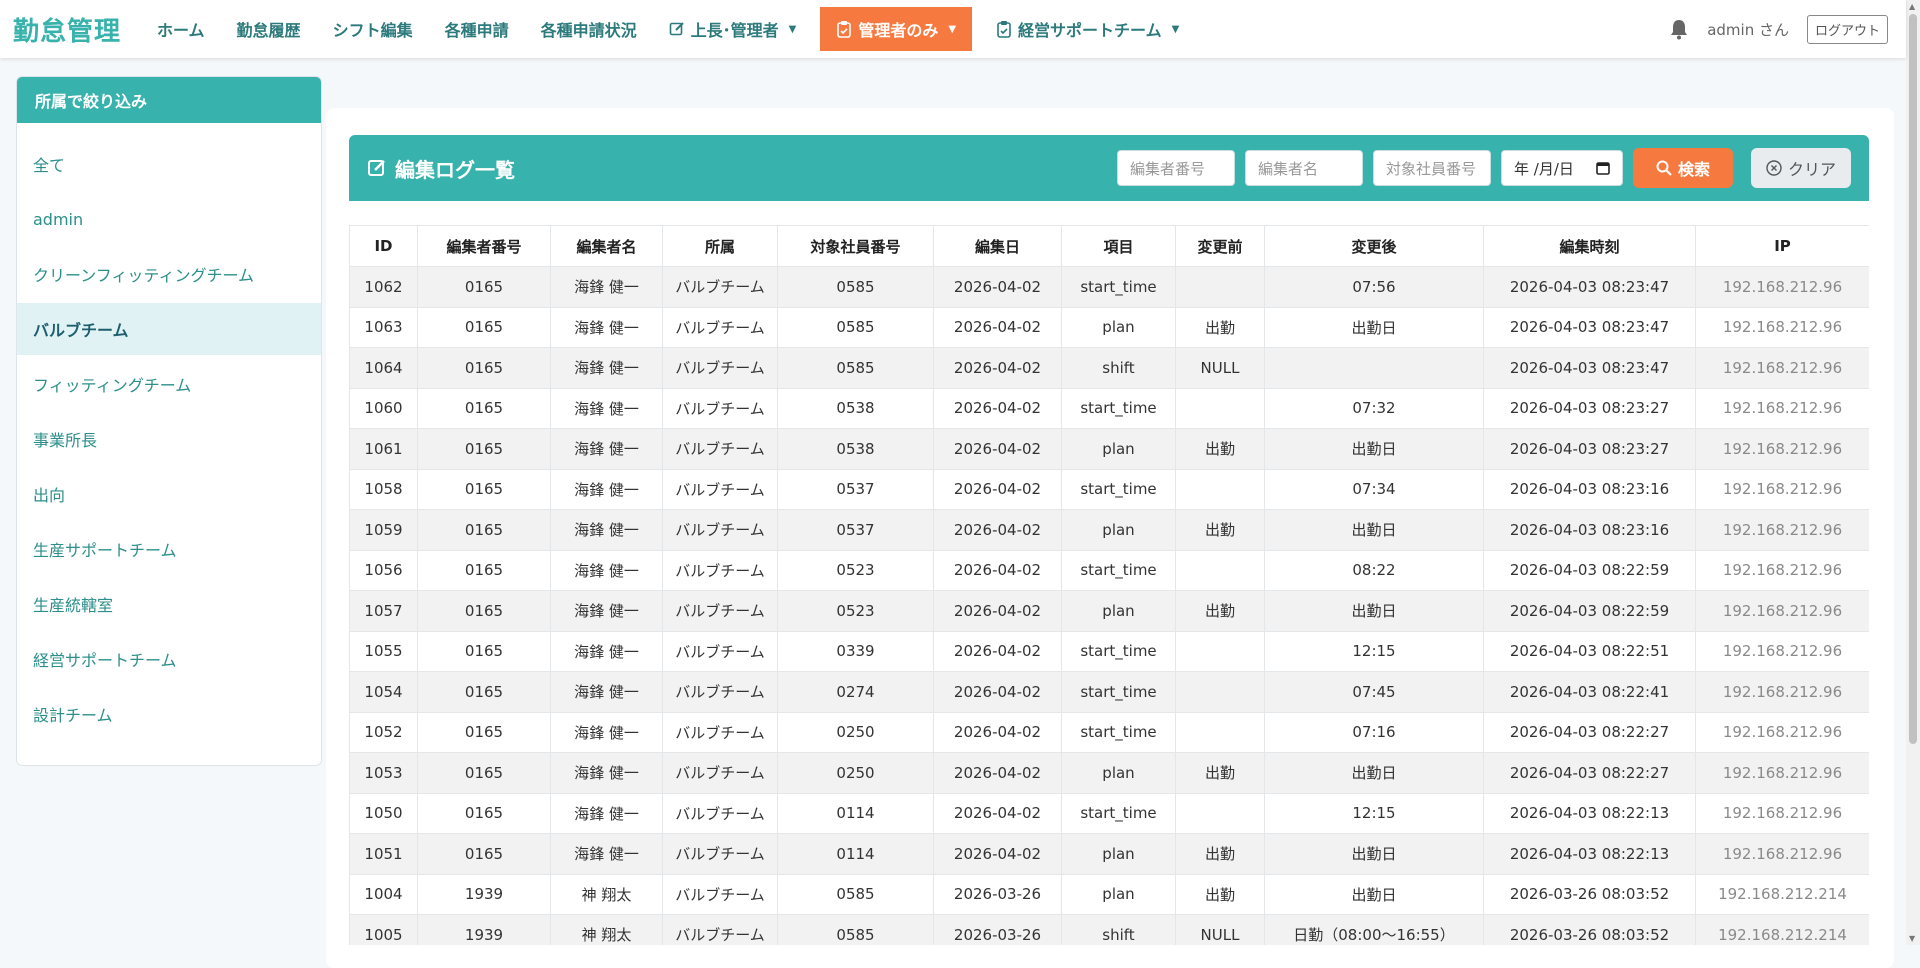 The height and width of the screenshot is (968, 1920). What do you see at coordinates (1176, 168) in the screenshot?
I see `editor-number-input: 編集者番号` at bounding box center [1176, 168].